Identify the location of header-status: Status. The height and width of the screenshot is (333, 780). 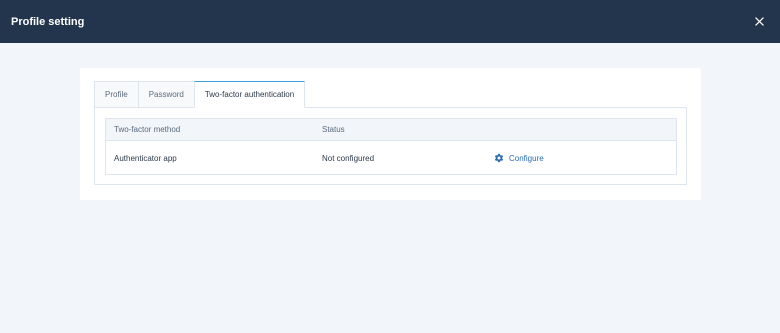
(333, 129).